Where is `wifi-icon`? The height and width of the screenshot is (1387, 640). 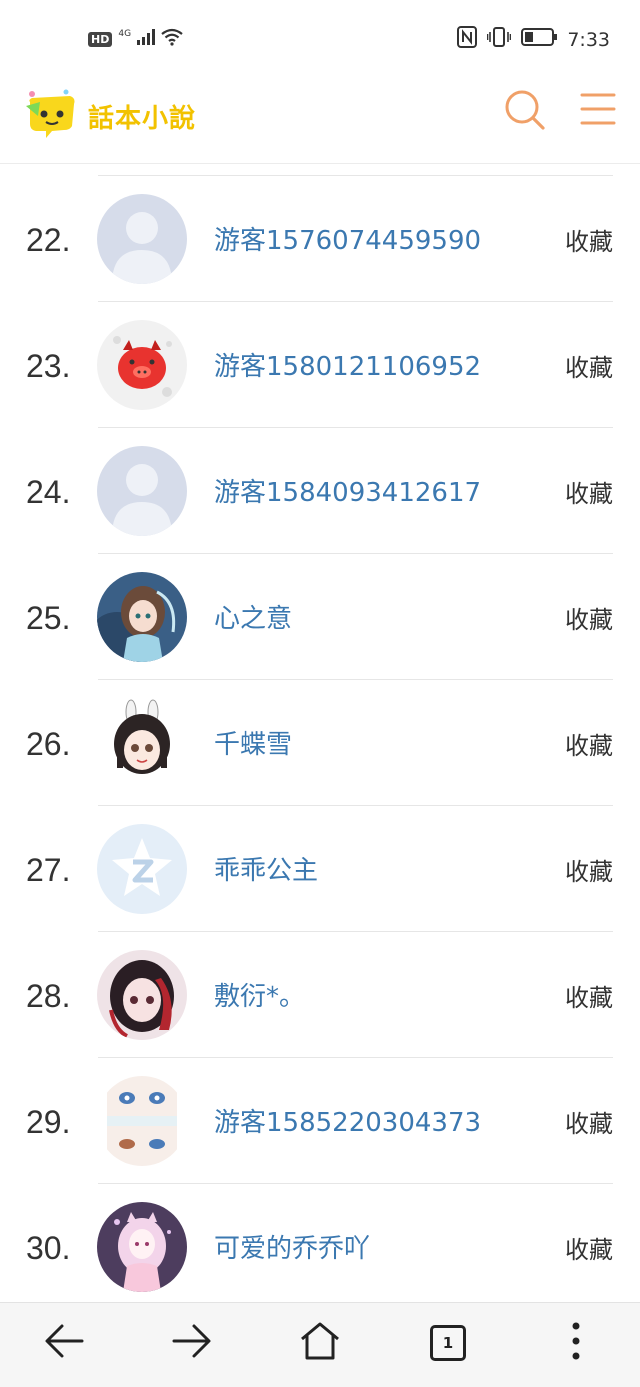 wifi-icon is located at coordinates (172, 39).